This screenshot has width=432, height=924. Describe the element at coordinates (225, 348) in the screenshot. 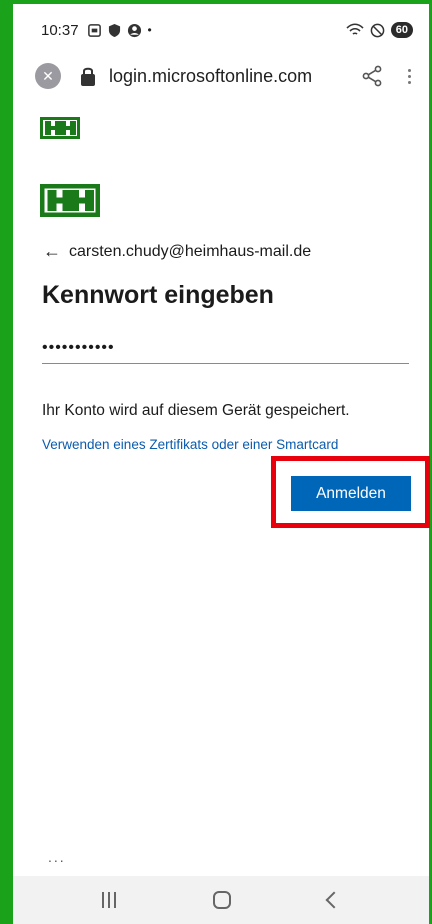

I see `password-field` at that location.